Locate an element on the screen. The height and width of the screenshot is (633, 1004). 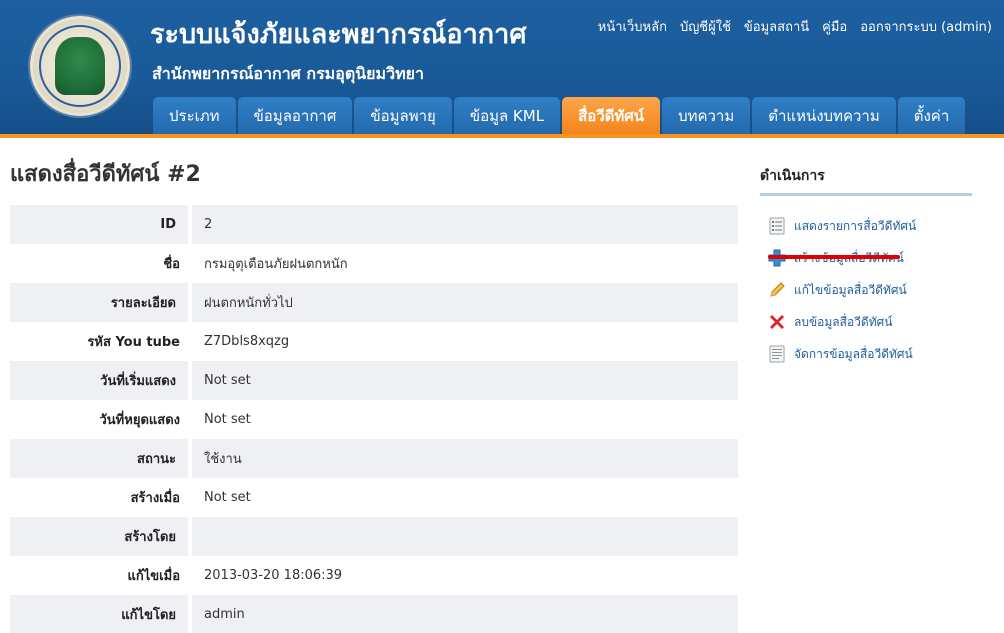
list-icon is located at coordinates (777, 226).